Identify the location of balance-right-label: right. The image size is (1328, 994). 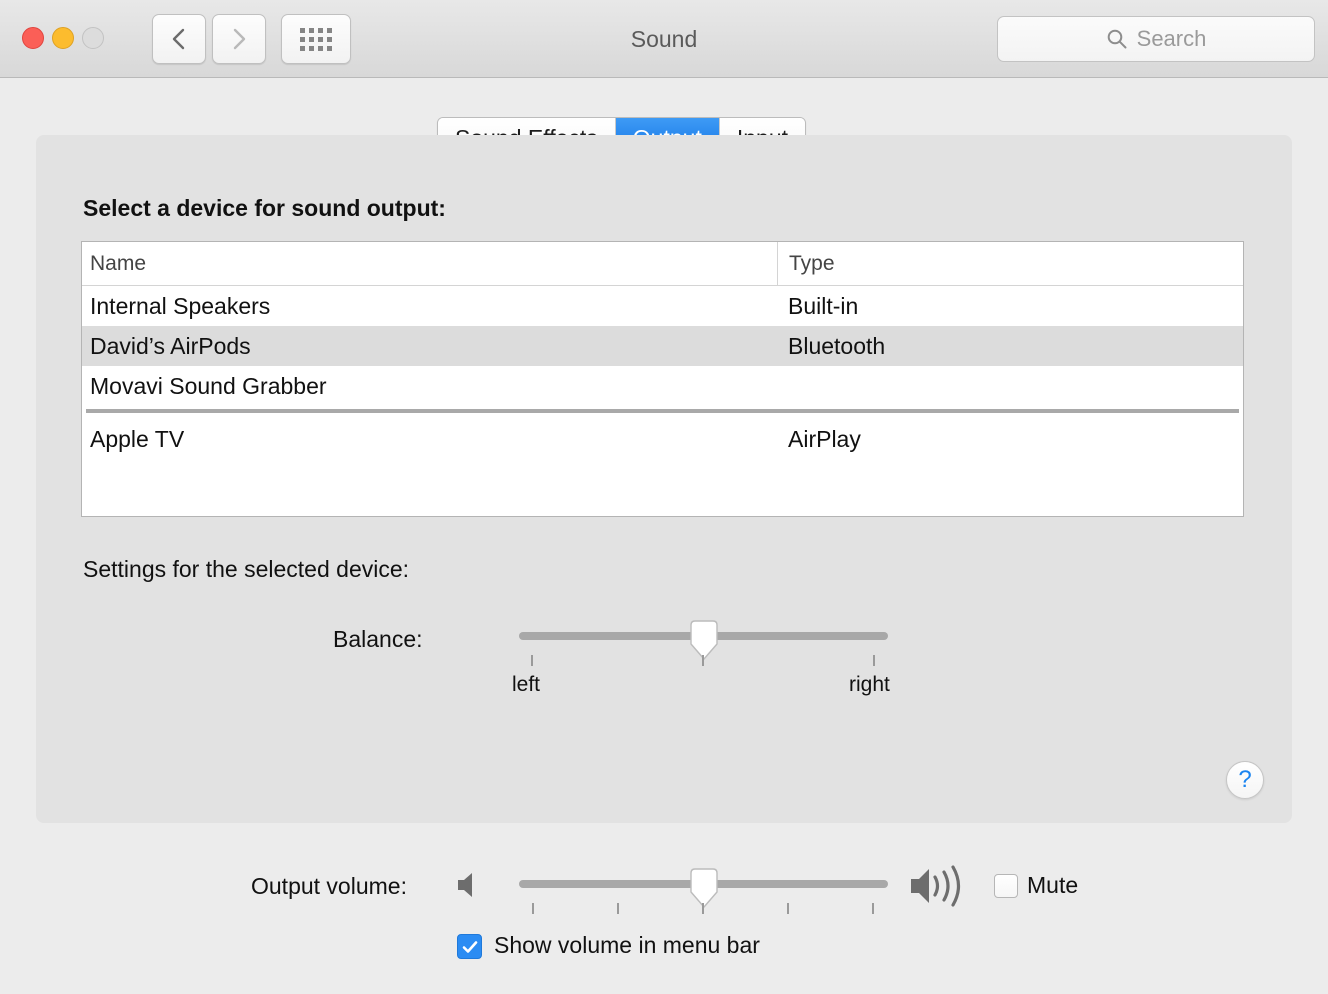
(869, 684).